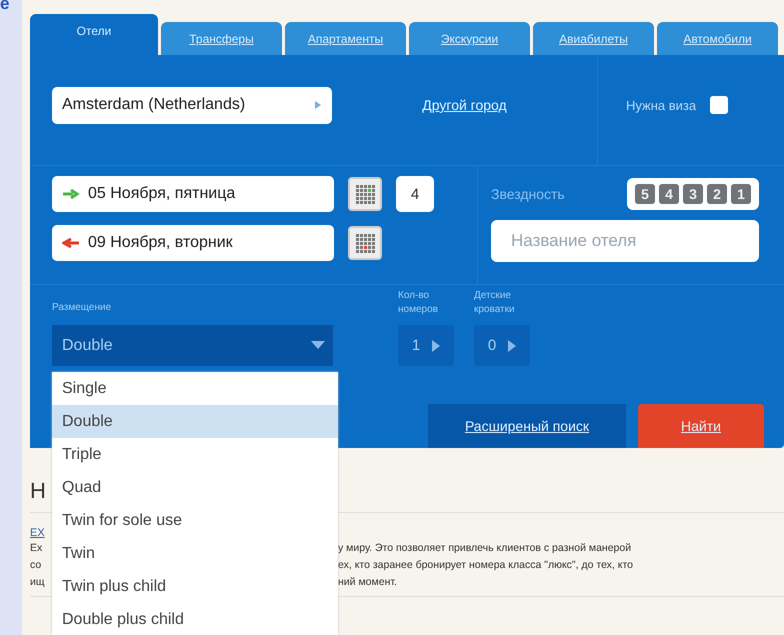  I want to click on star-rating-button: 2, so click(717, 194).